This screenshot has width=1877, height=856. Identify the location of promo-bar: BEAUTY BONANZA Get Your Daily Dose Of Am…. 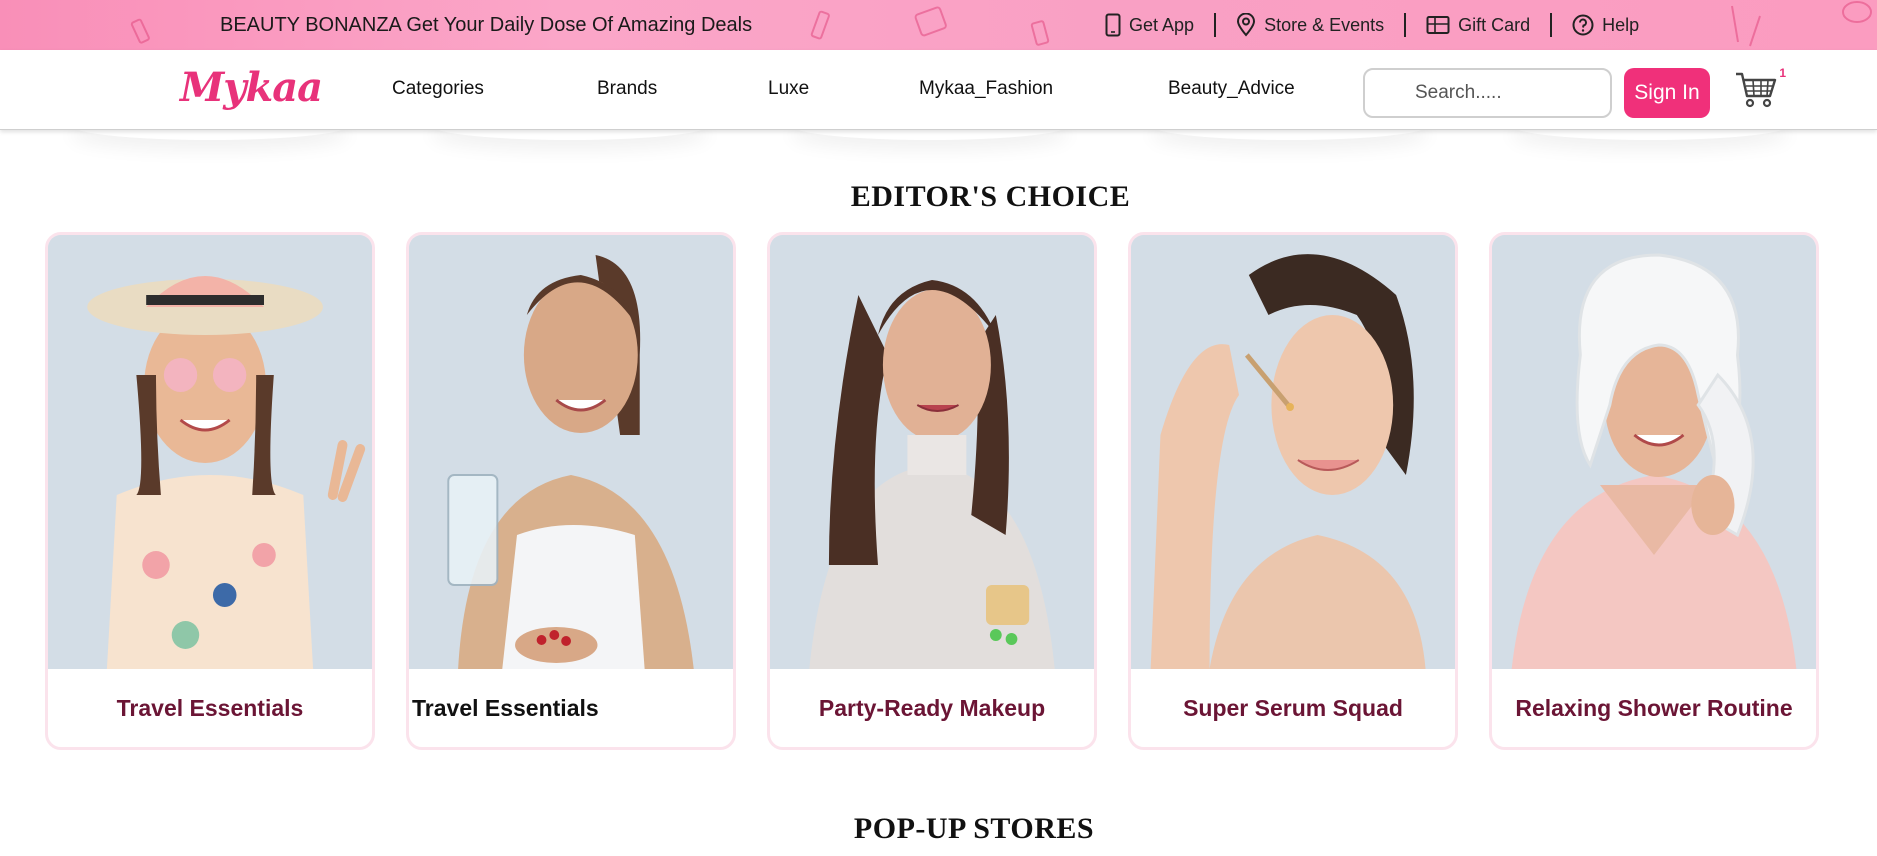
(938, 25).